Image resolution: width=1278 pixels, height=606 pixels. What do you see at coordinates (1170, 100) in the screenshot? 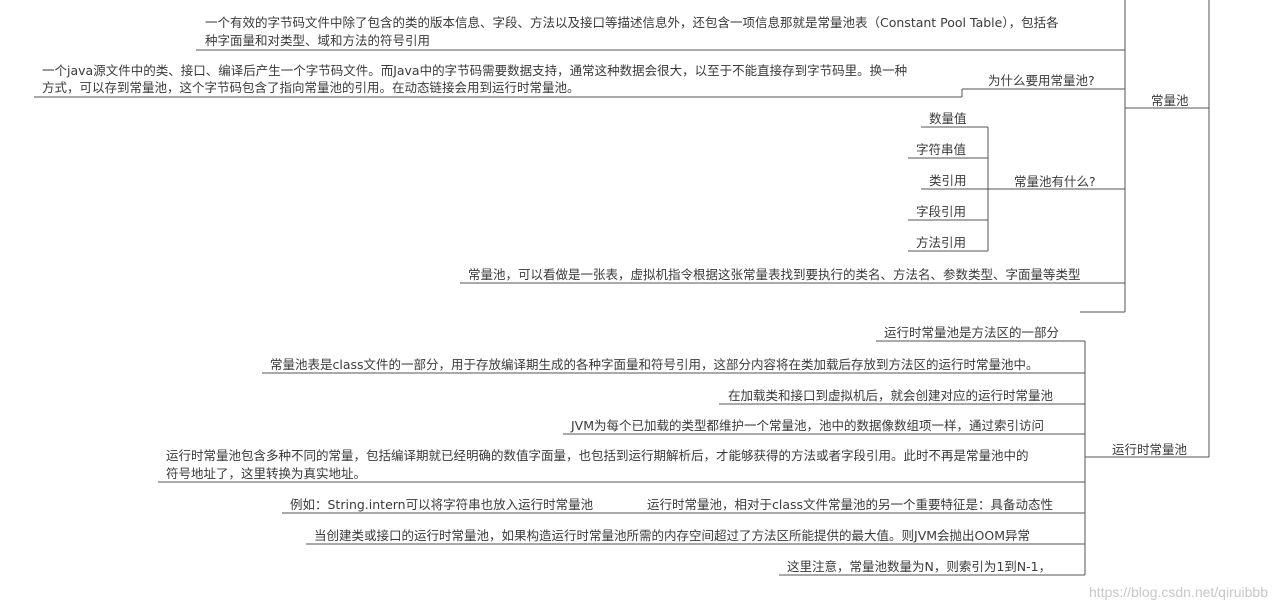
I see `node-constant-pool: 常量池` at bounding box center [1170, 100].